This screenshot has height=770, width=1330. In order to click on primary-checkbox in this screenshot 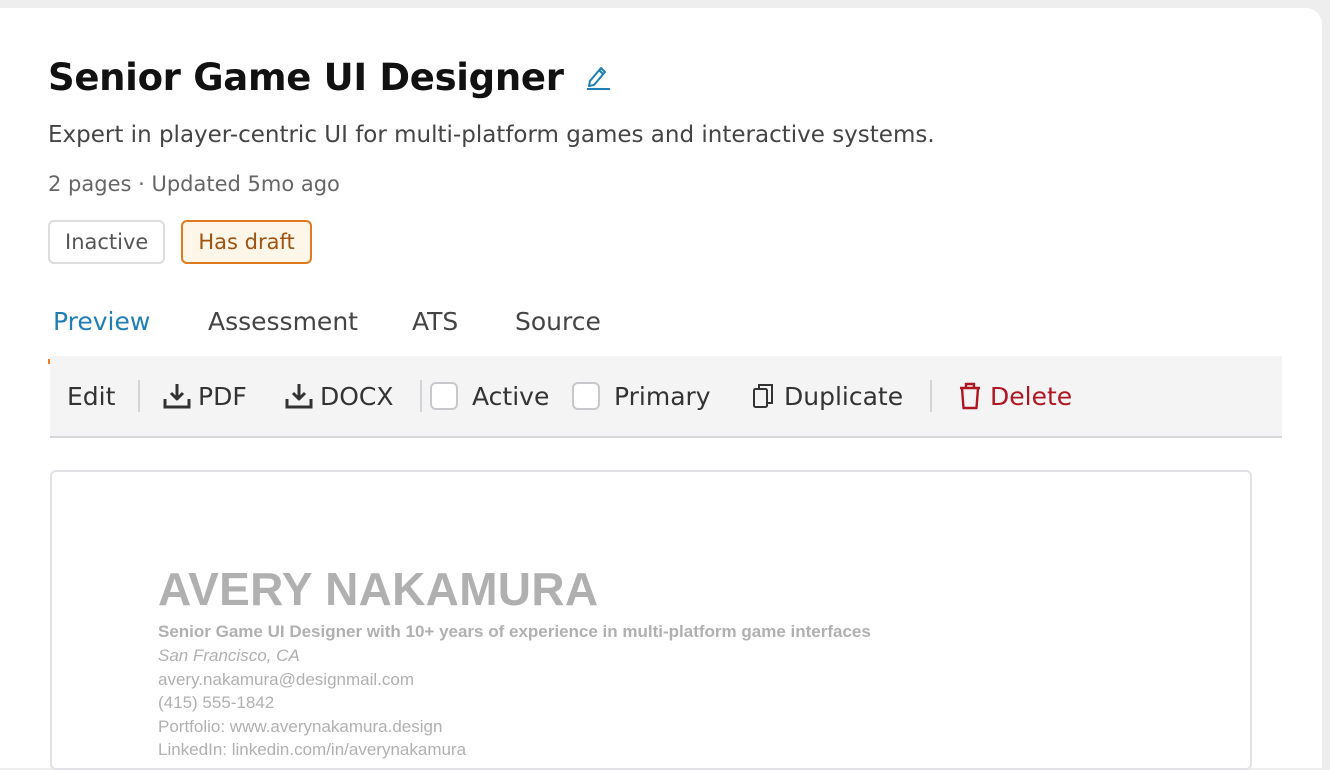, I will do `click(586, 396)`.